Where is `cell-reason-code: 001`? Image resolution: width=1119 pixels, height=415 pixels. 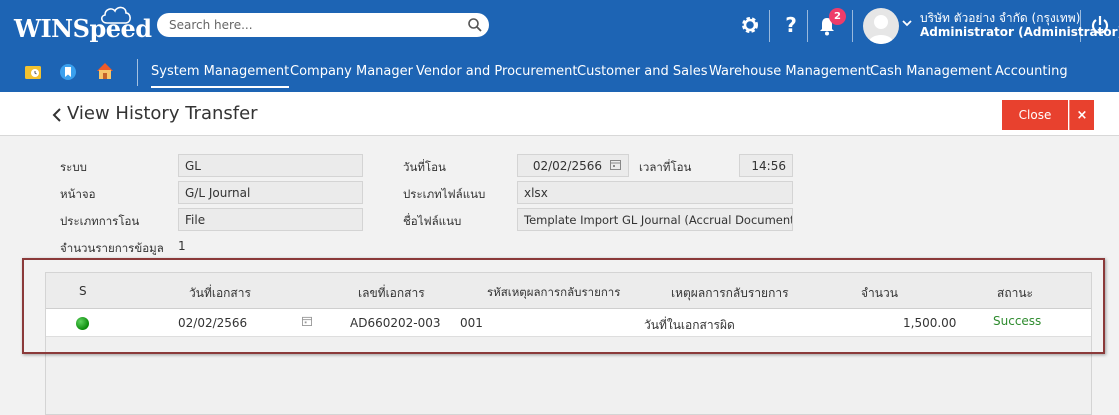 cell-reason-code: 001 is located at coordinates (471, 323).